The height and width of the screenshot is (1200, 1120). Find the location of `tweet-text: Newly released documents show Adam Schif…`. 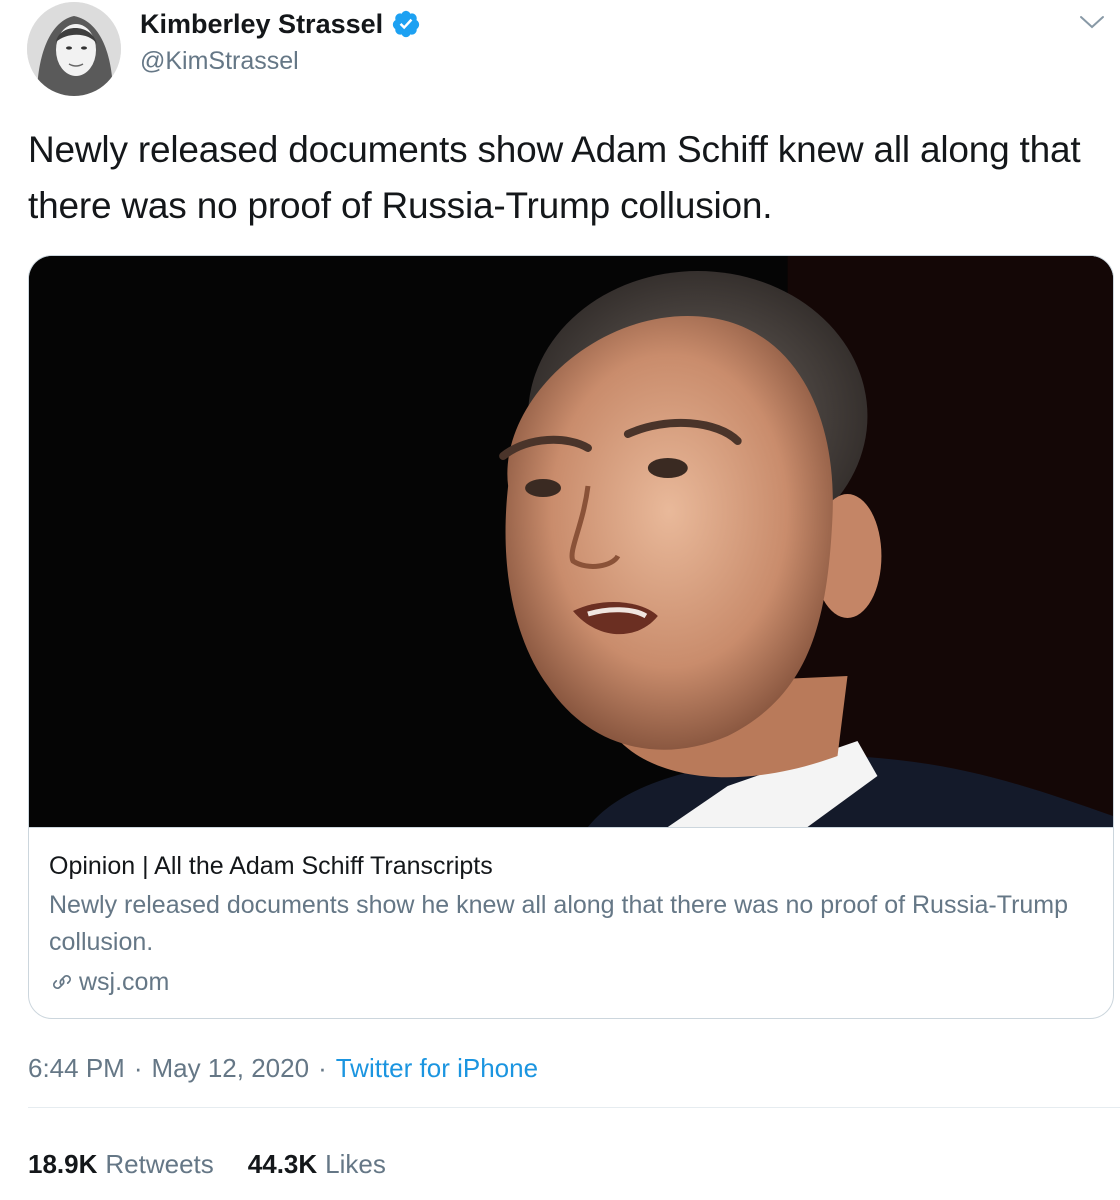

tweet-text: Newly released documents show Adam Schif… is located at coordinates (554, 177).